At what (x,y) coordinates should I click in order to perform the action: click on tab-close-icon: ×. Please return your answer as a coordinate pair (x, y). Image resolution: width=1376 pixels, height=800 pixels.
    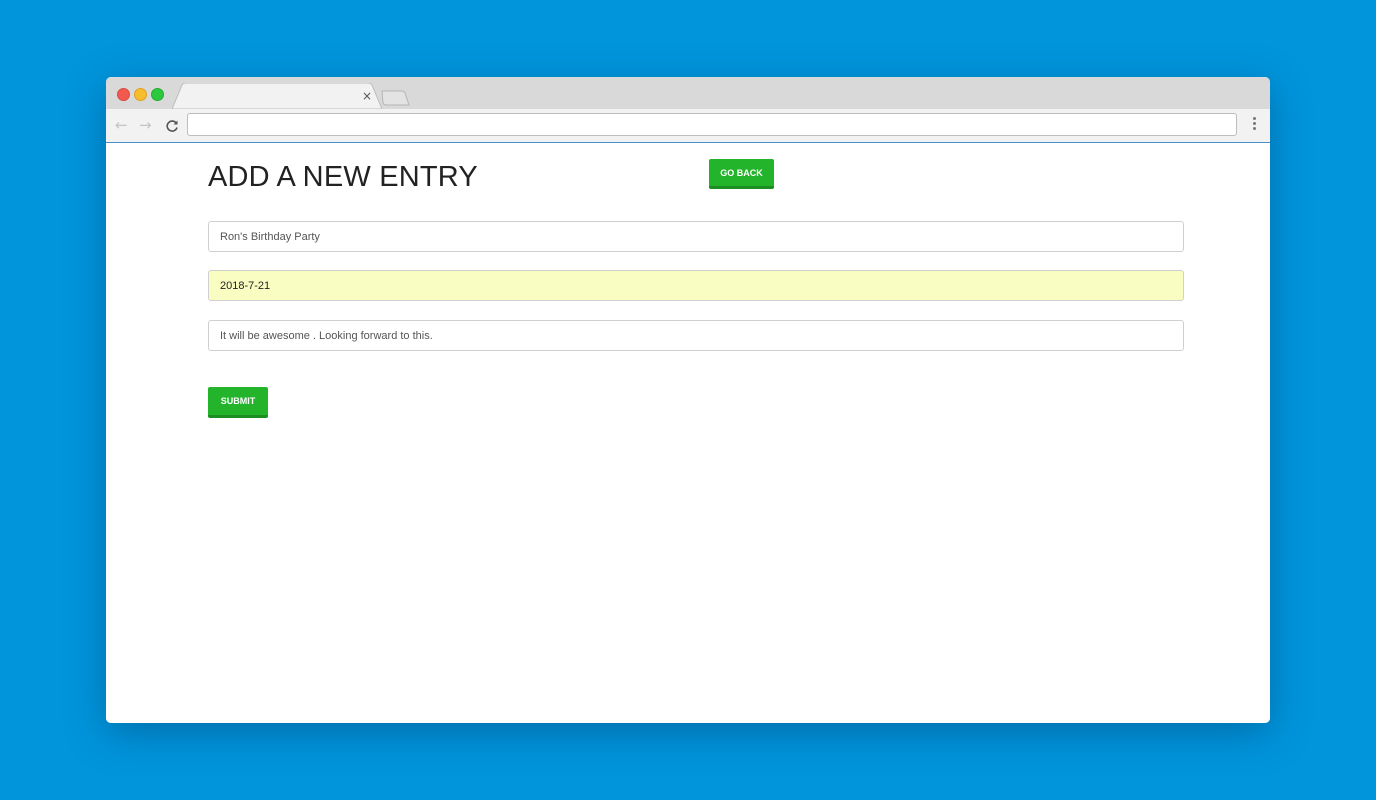
    Looking at the image, I should click on (367, 96).